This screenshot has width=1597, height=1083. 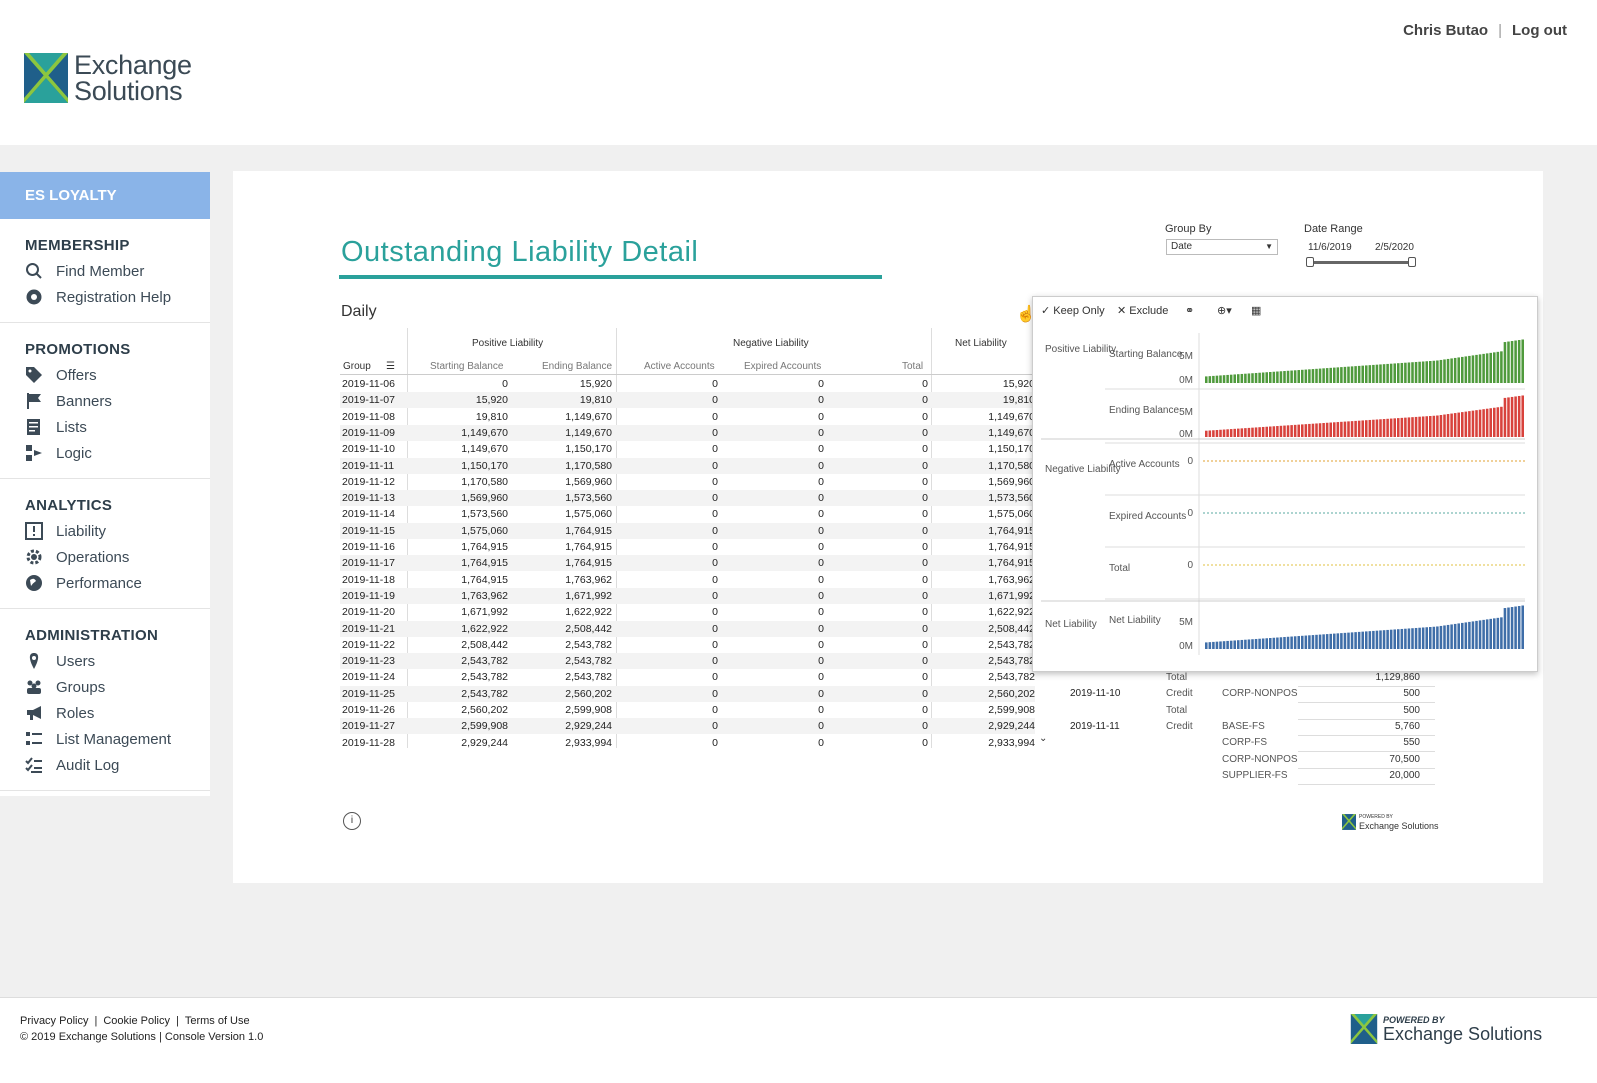 What do you see at coordinates (687, 482) in the screenshot?
I see `table-row: 2019-11-12 1,170,580 1,569,960 0 0 0 1,569,960` at bounding box center [687, 482].